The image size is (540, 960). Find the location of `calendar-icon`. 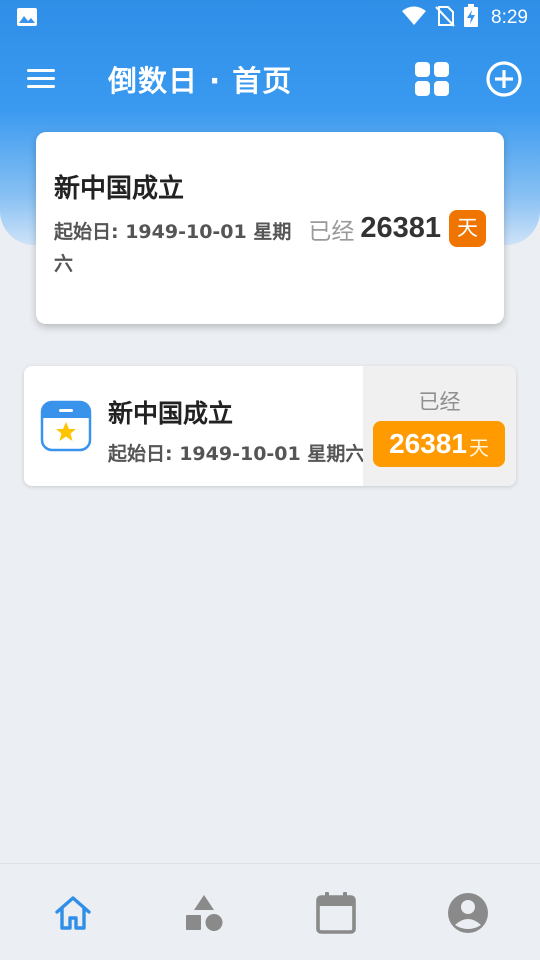

calendar-icon is located at coordinates (336, 913).